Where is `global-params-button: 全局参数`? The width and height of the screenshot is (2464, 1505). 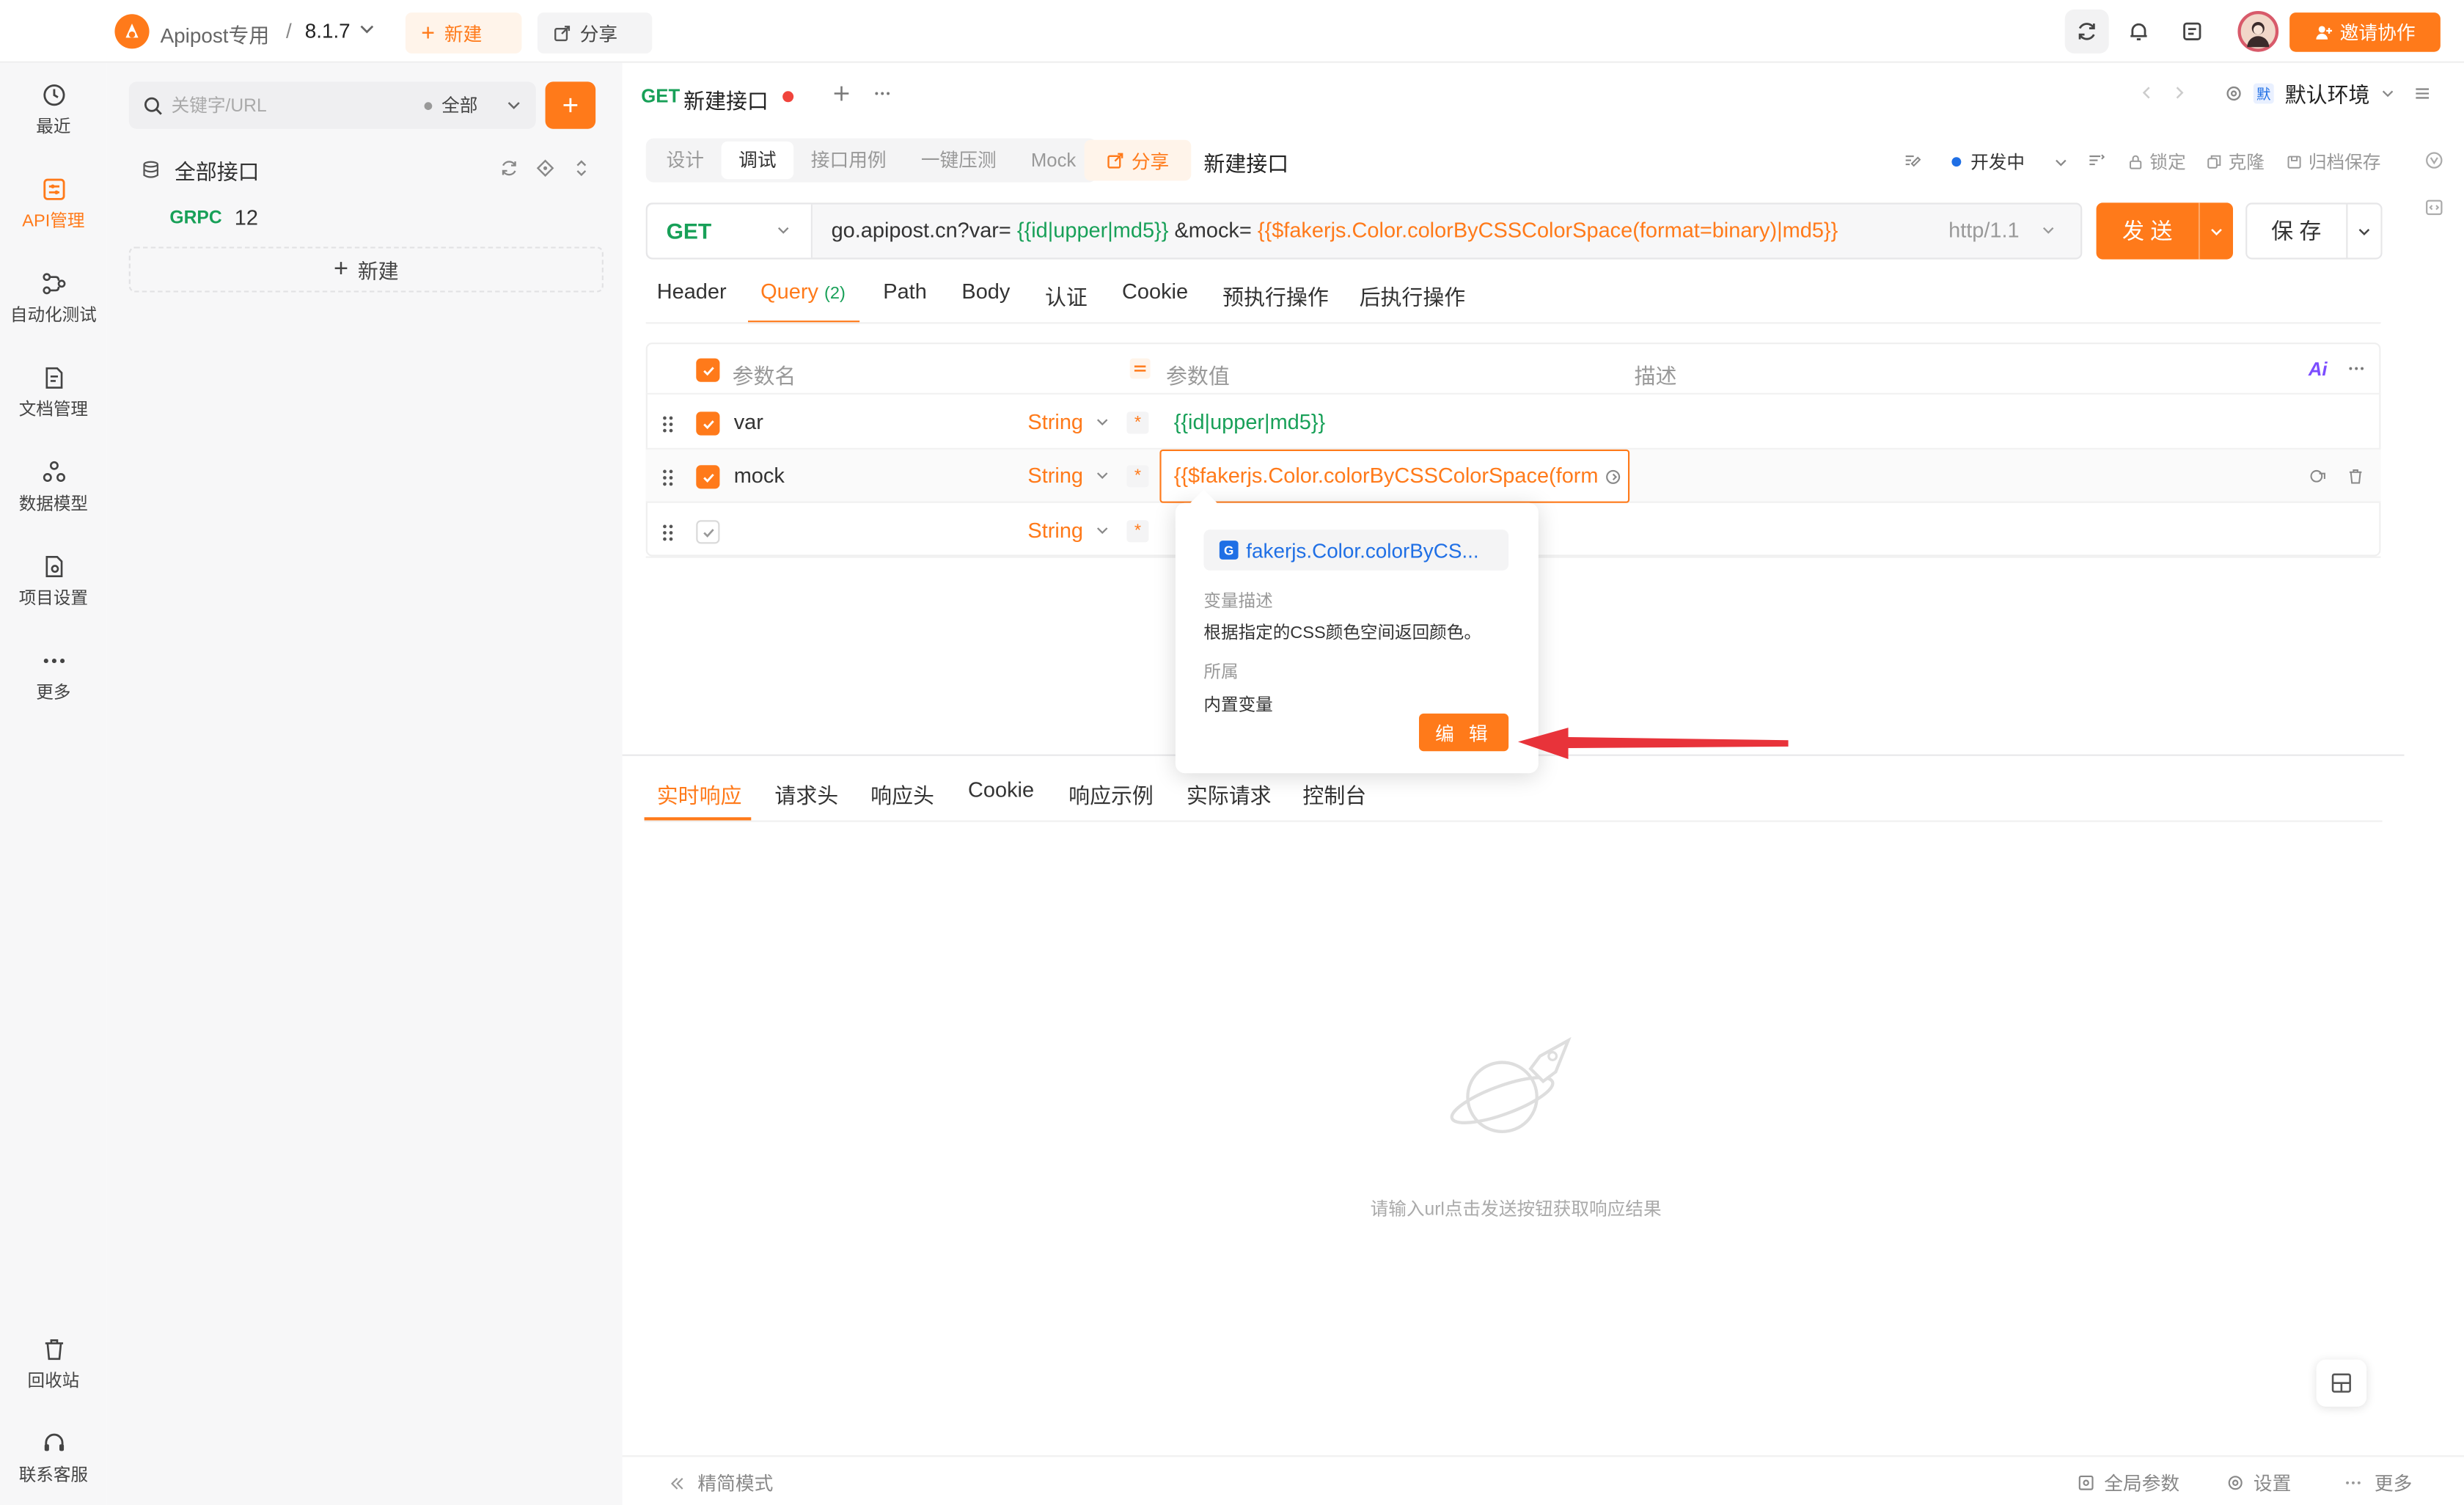 global-params-button: 全局参数 is located at coordinates (2128, 1483).